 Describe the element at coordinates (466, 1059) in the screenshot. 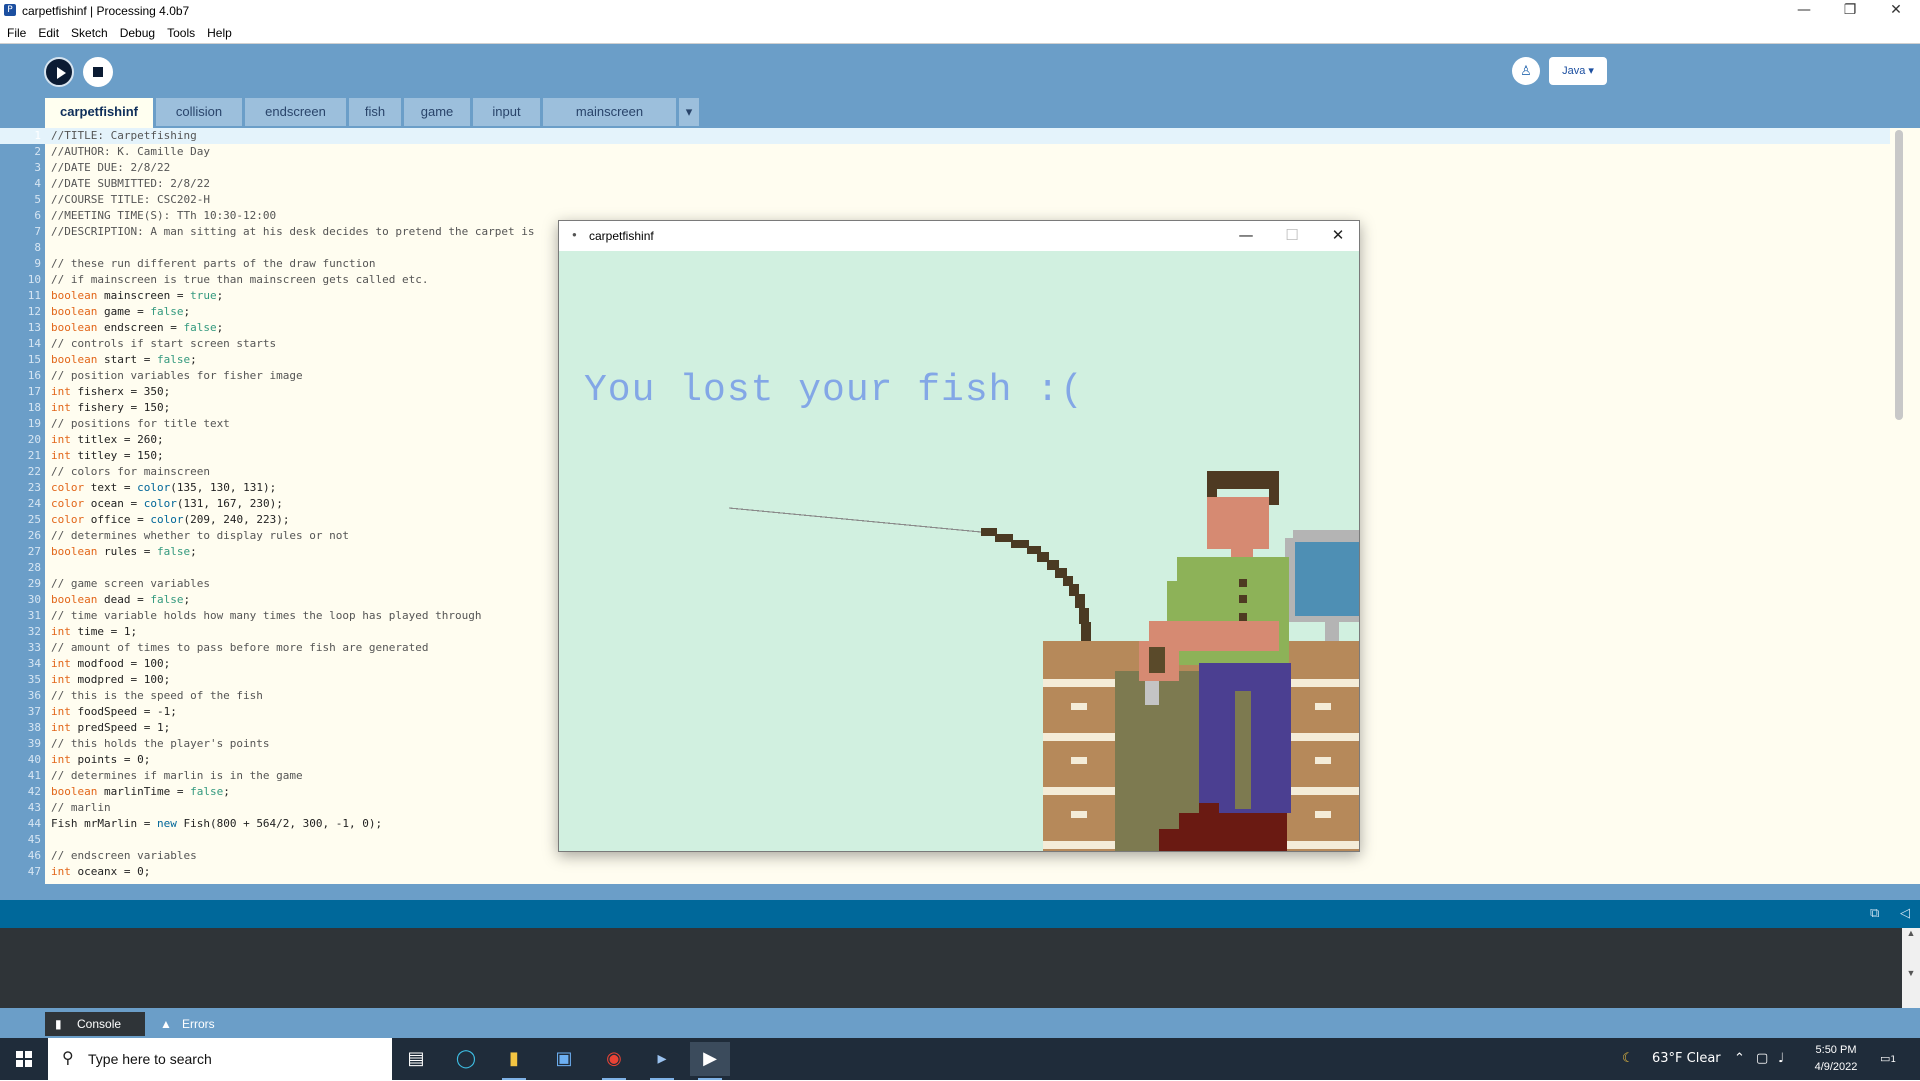

I see `edge-icon: ◯` at that location.